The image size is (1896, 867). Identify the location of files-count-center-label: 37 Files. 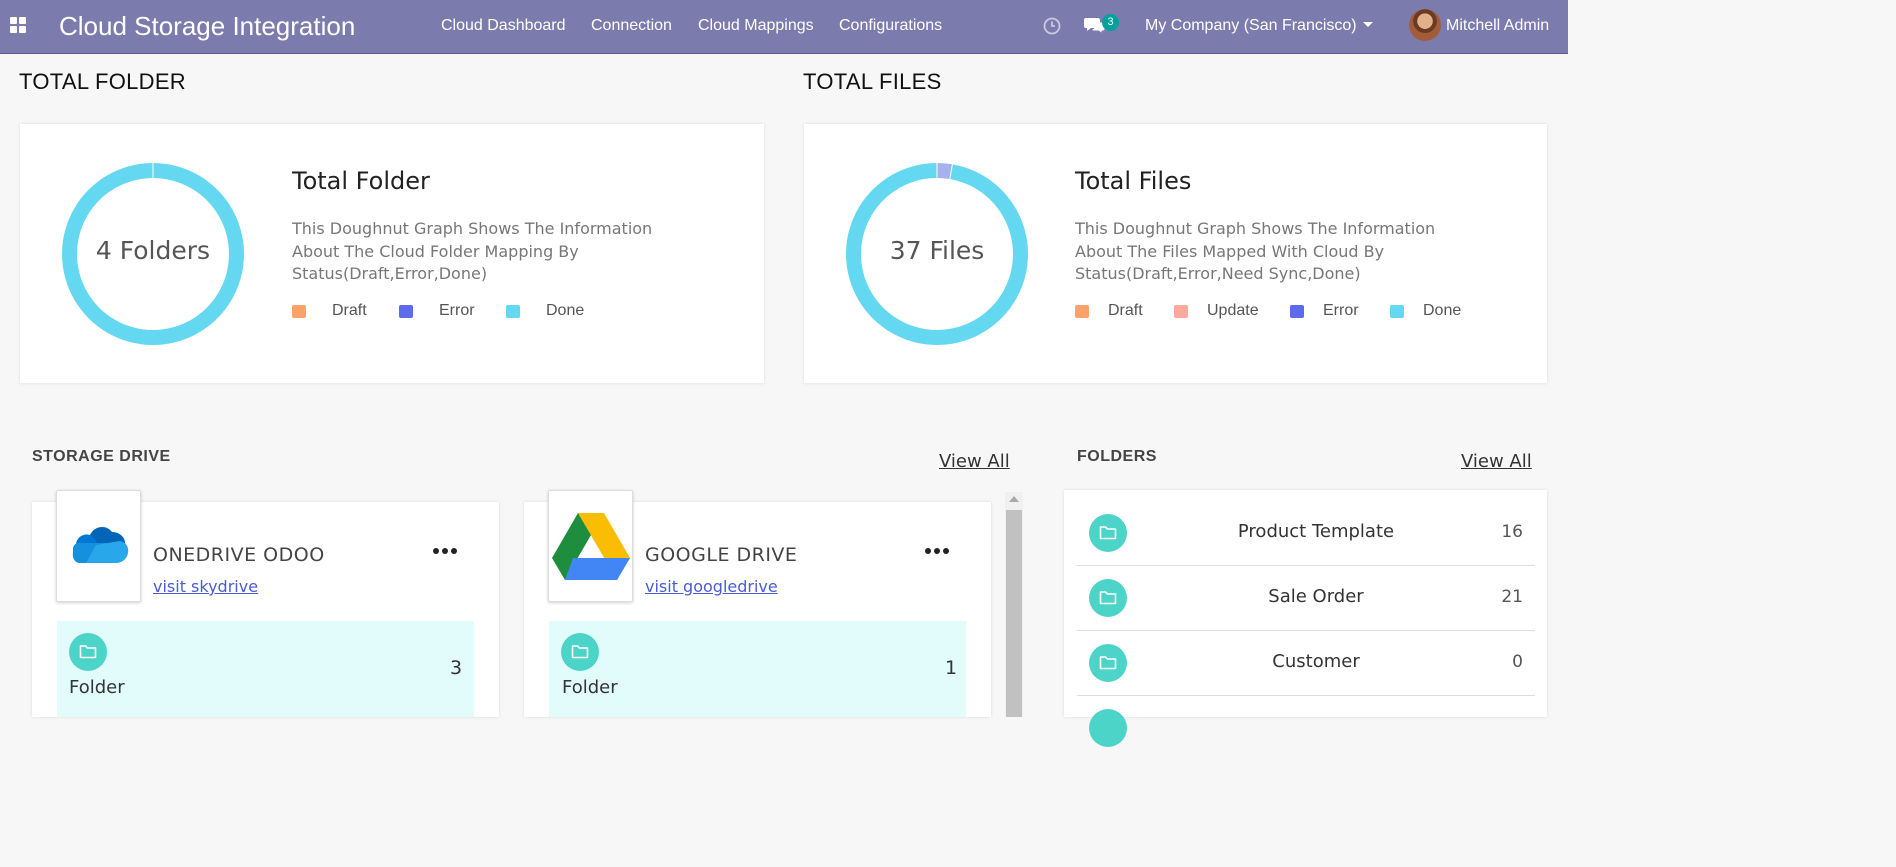
(937, 250).